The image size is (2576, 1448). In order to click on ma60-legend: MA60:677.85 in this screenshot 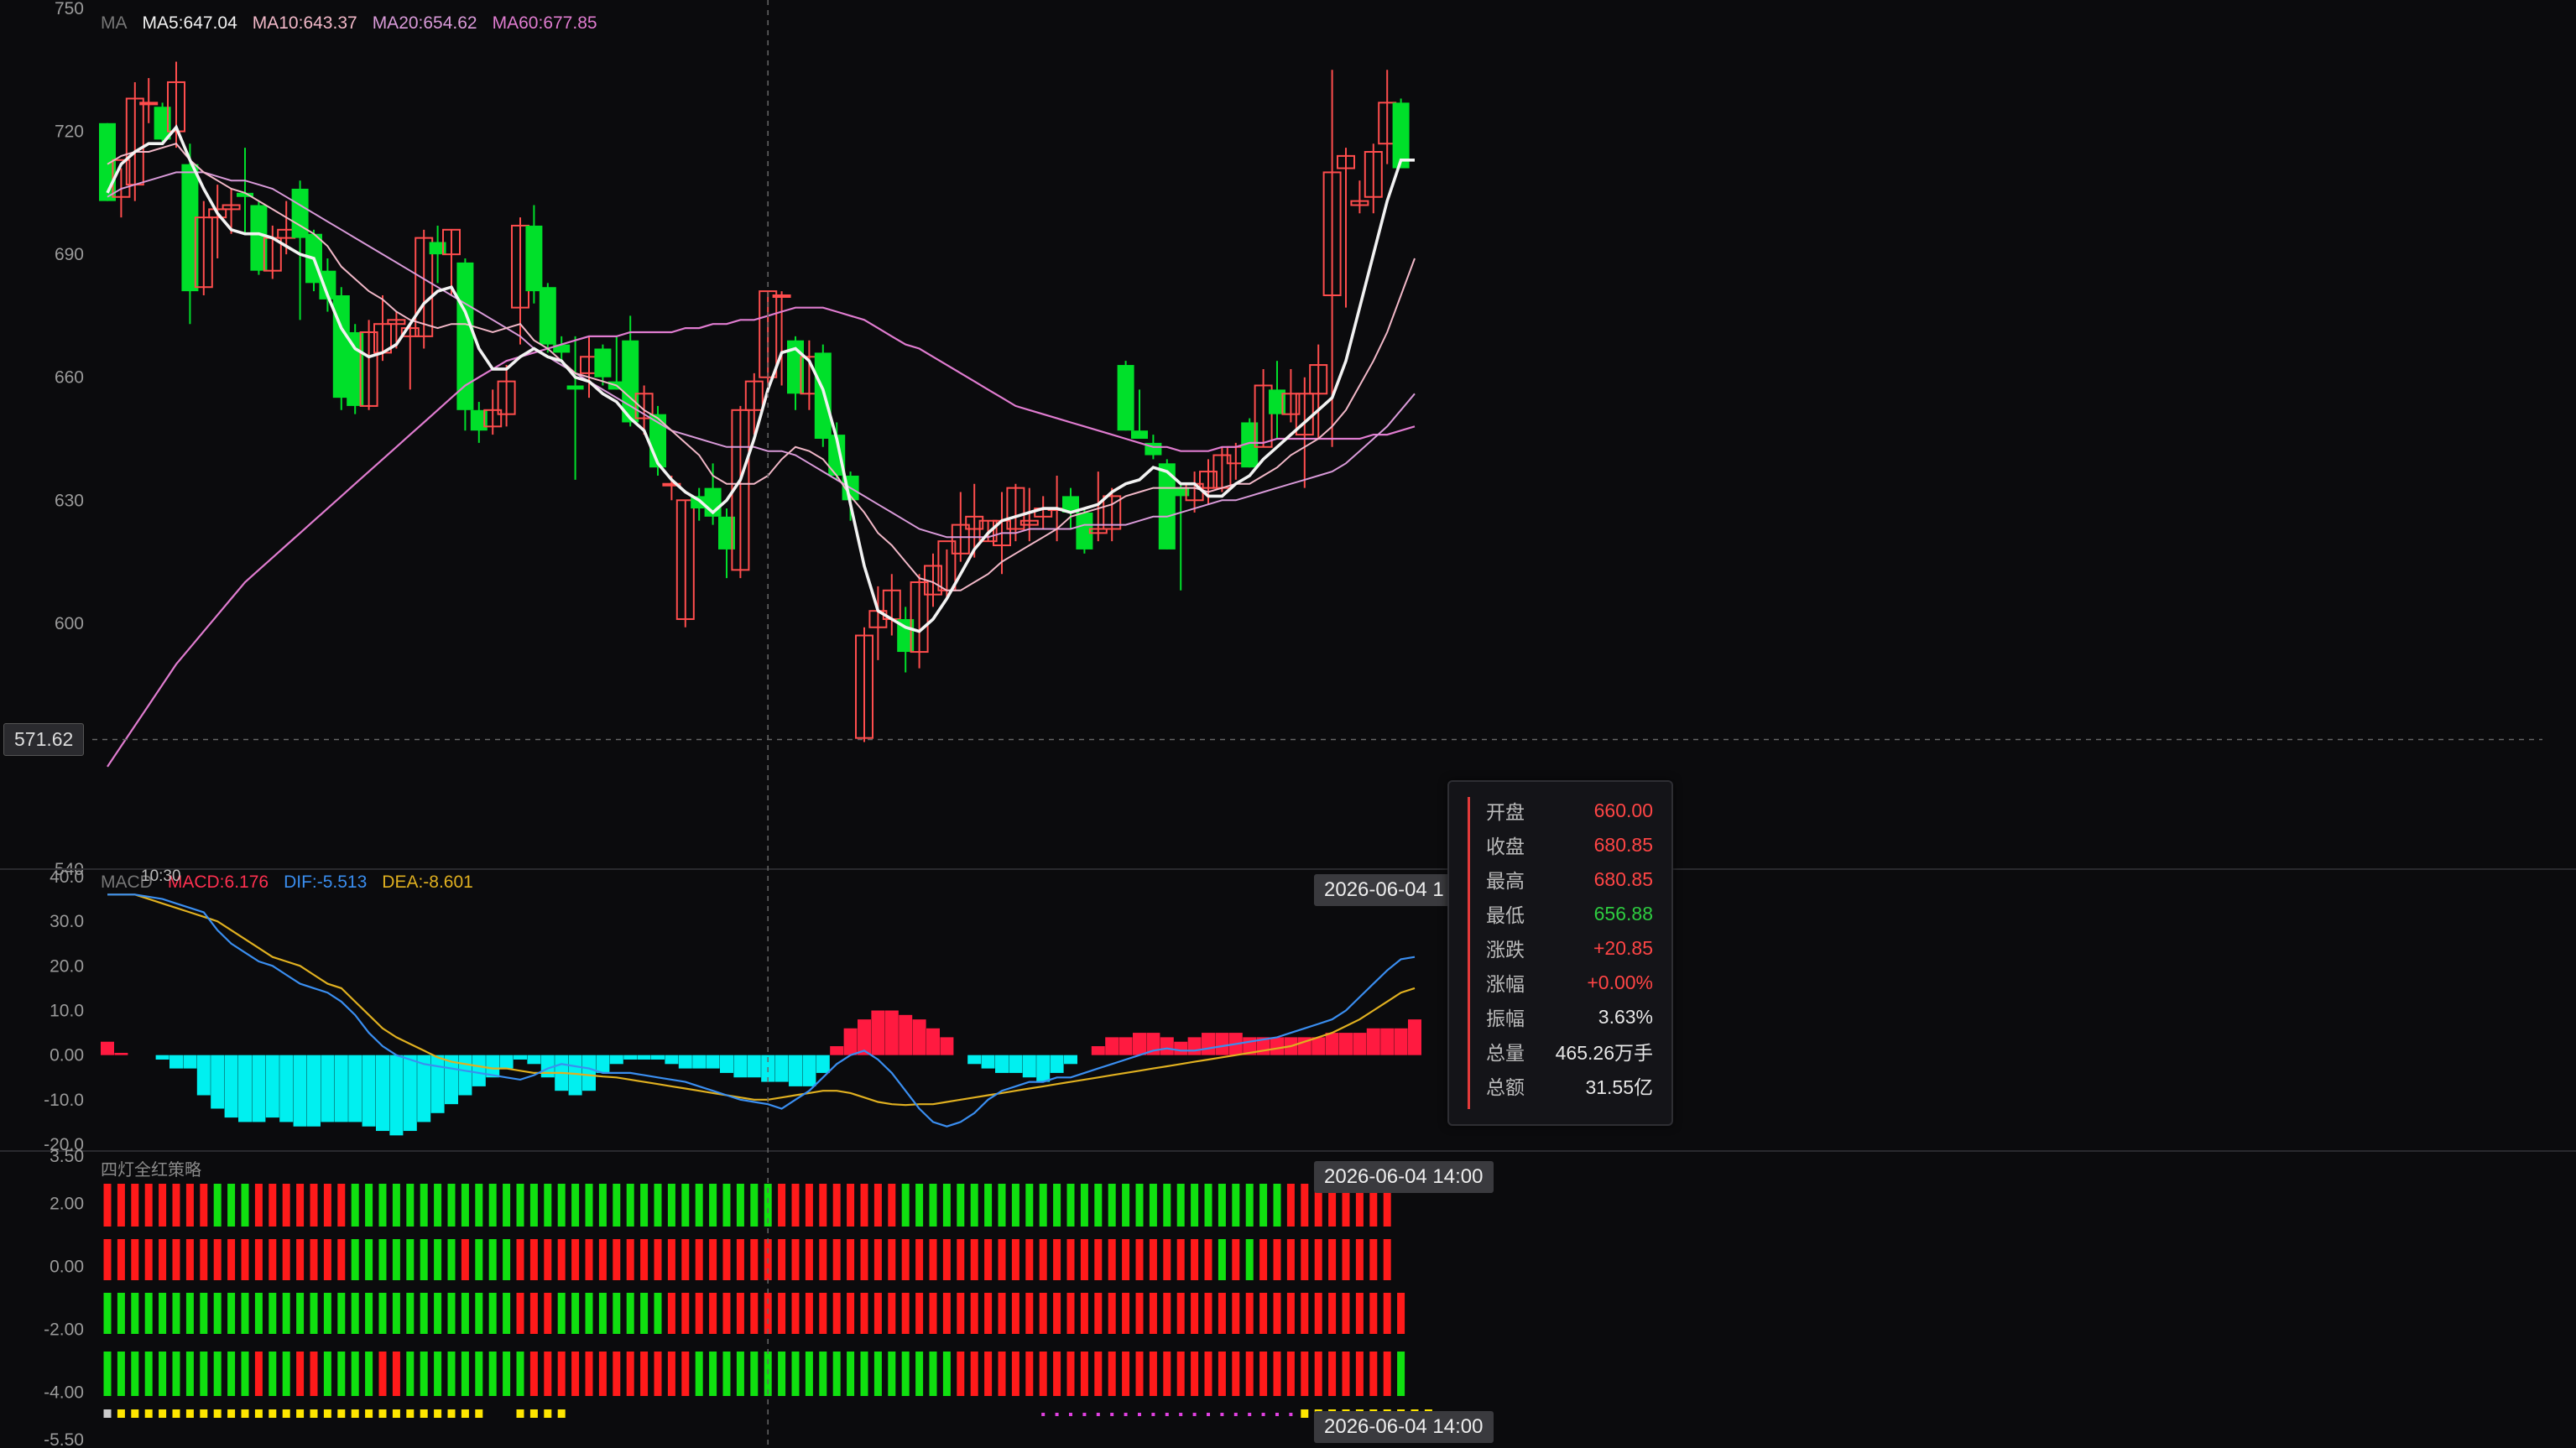, I will do `click(544, 23)`.